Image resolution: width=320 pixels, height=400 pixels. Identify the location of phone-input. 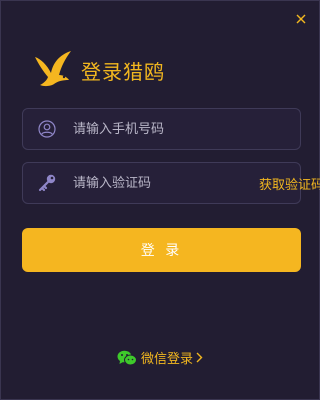
(185, 129).